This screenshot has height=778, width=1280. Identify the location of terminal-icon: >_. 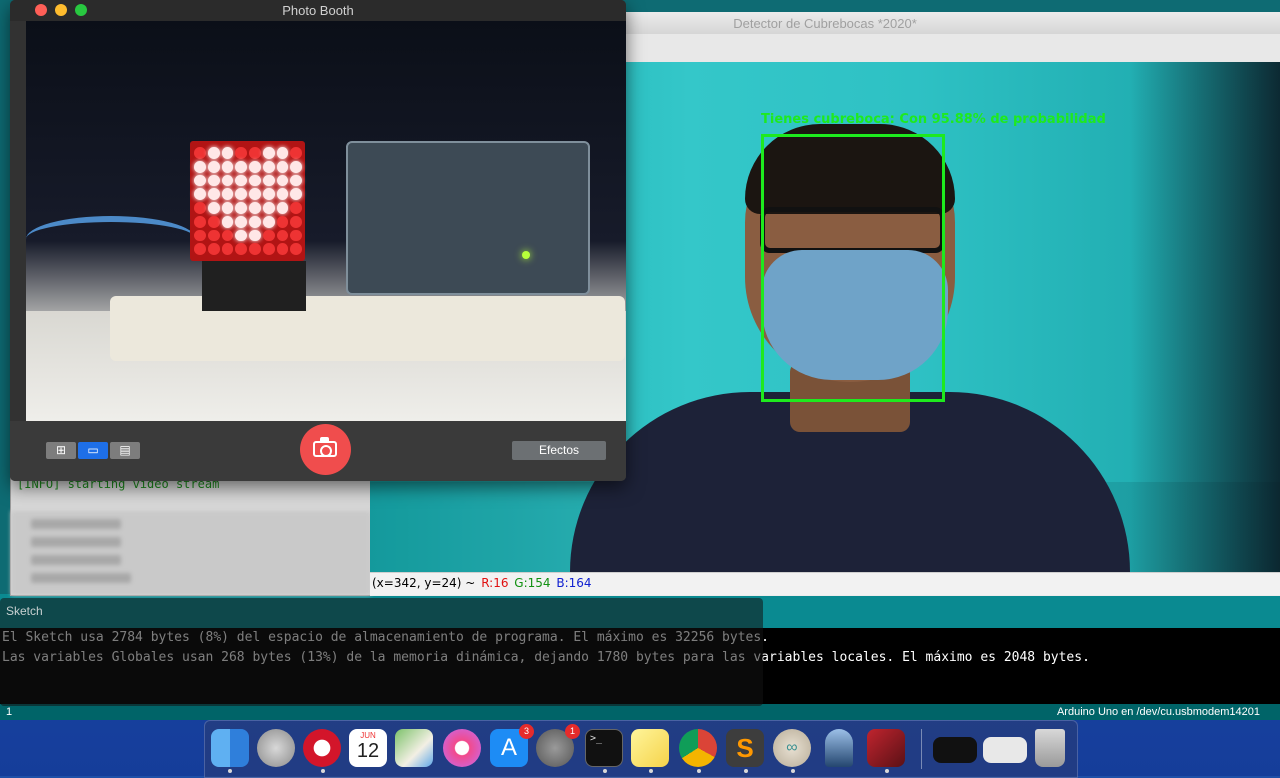
(604, 748).